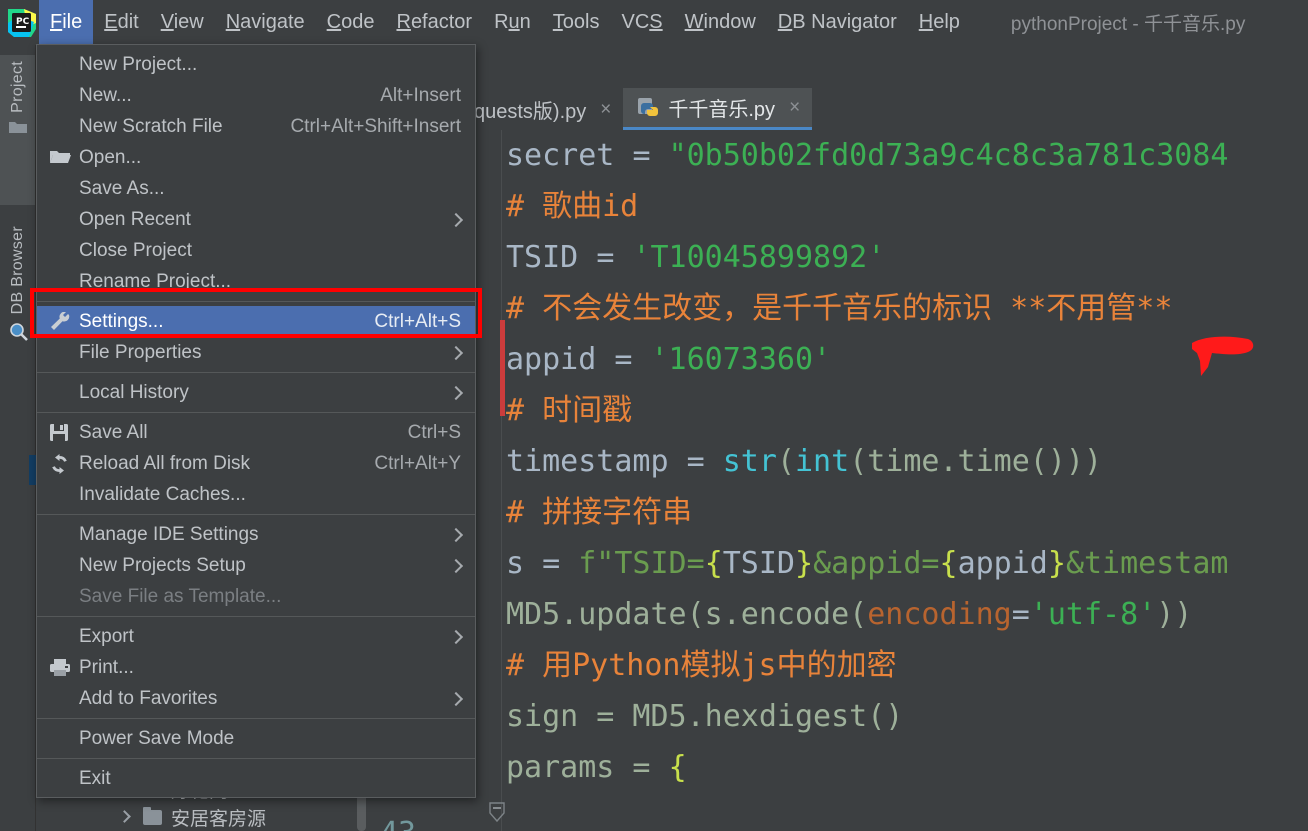  Describe the element at coordinates (569, 155) in the screenshot. I see `code-token: secret` at that location.